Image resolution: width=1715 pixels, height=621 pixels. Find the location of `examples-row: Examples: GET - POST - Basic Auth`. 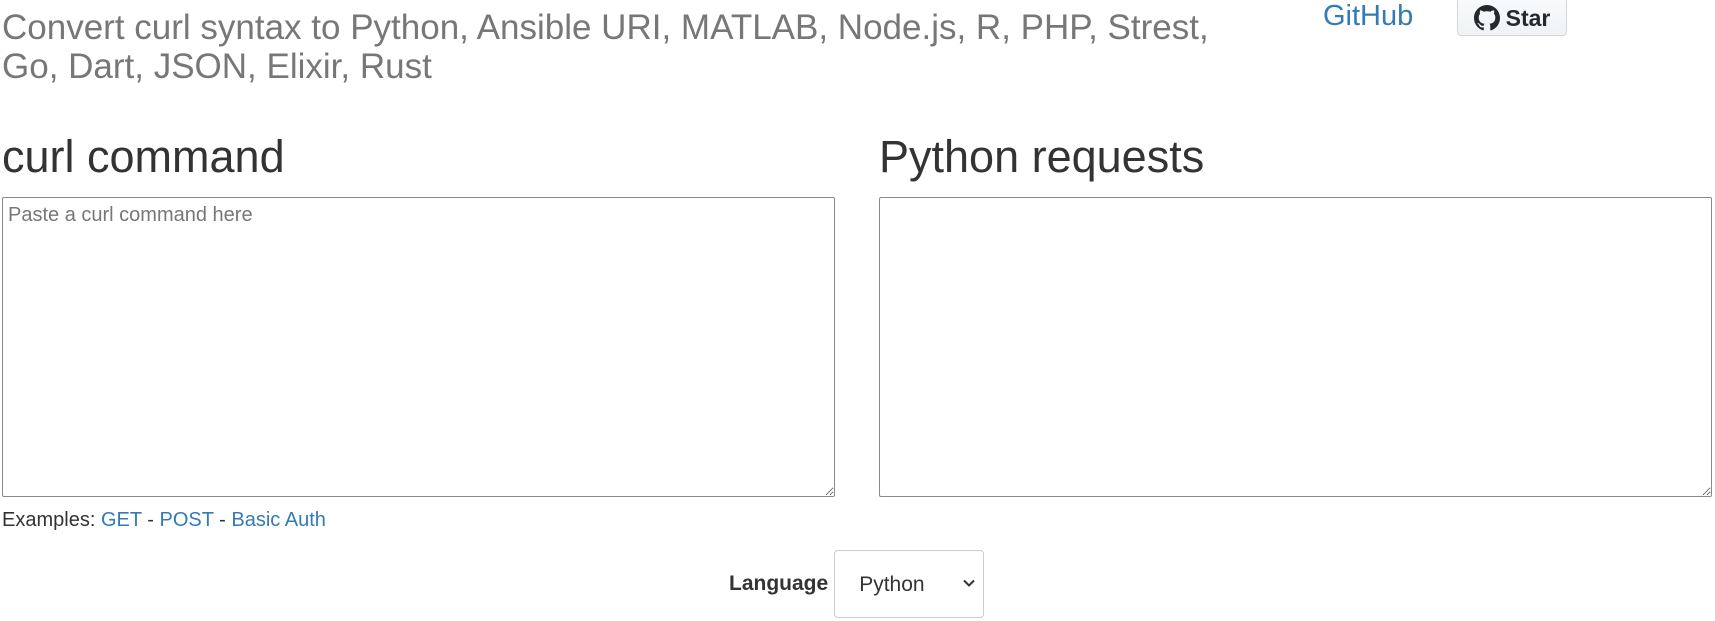

examples-row: Examples: GET - POST - Basic Auth is located at coordinates (164, 520).